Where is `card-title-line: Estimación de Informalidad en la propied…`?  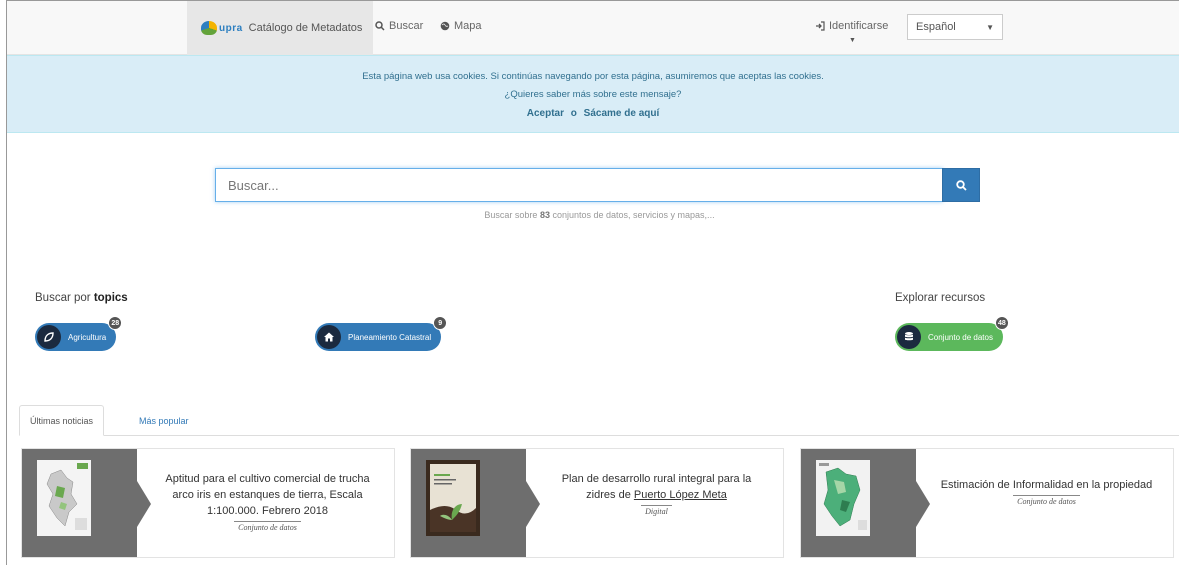 card-title-line: Estimación de Informalidad en la propied… is located at coordinates (1046, 485).